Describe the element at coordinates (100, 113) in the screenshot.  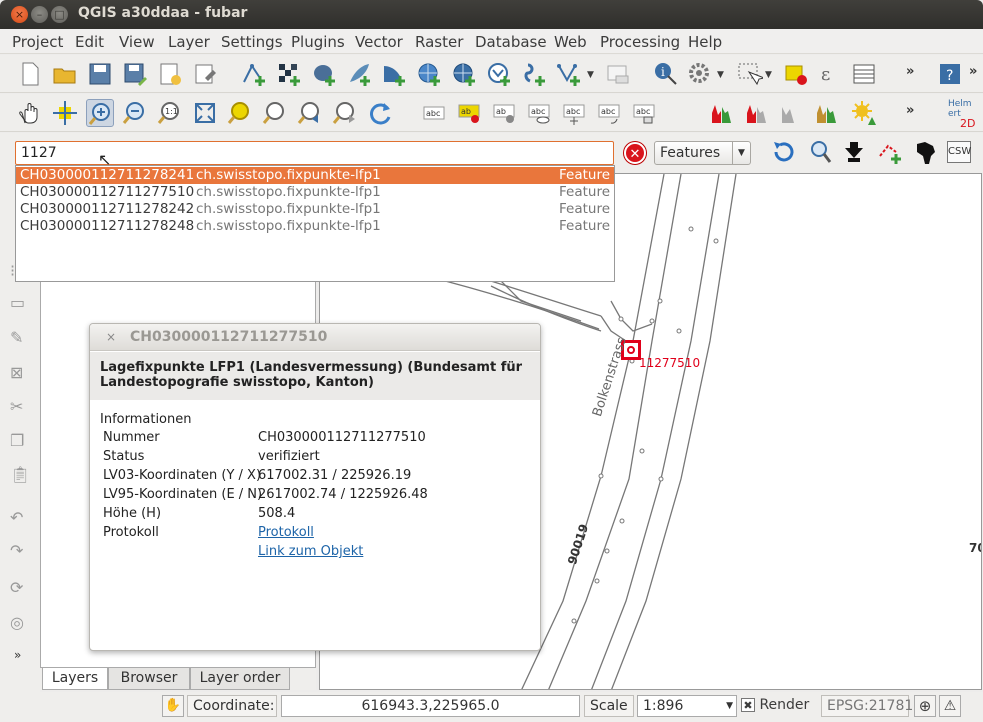
I see `zoom-in-icon` at that location.